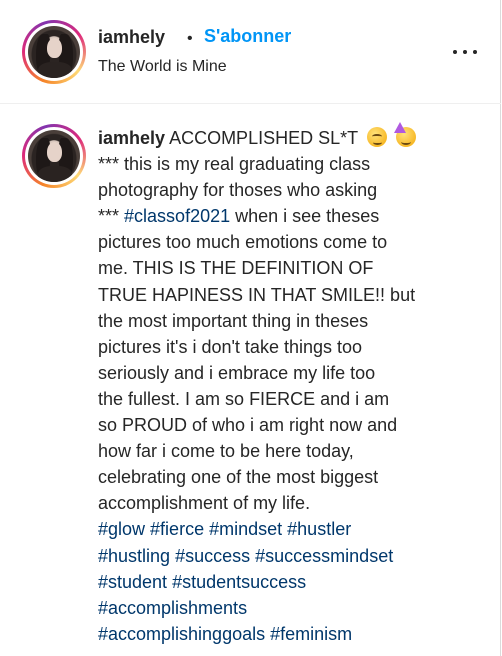 Image resolution: width=502 pixels, height=656 pixels. I want to click on caption-line: the most important thing in theses, so click(233, 320).